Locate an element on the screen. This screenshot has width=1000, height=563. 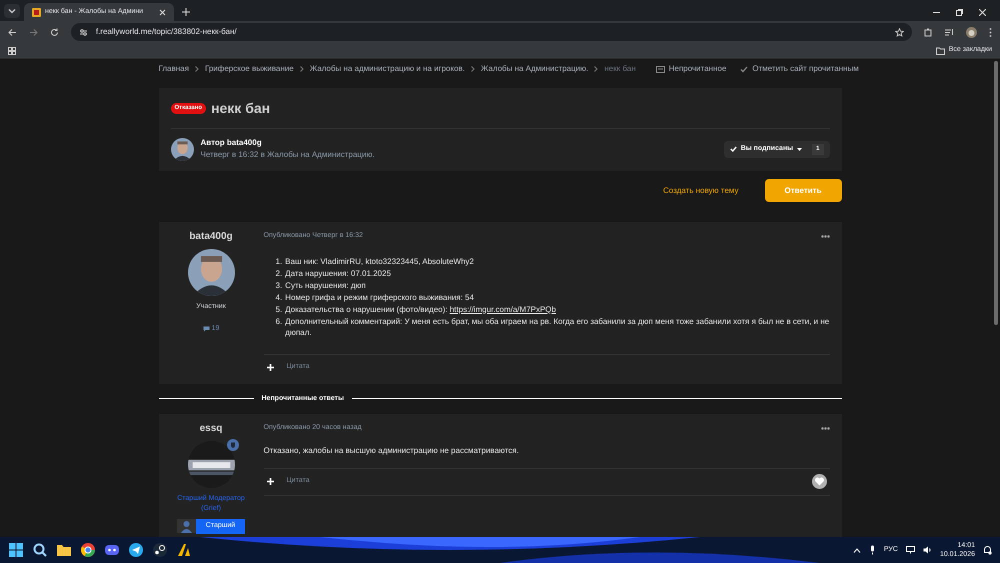
list-item-text: Суть нарушения: дюп is located at coordinates (325, 285).